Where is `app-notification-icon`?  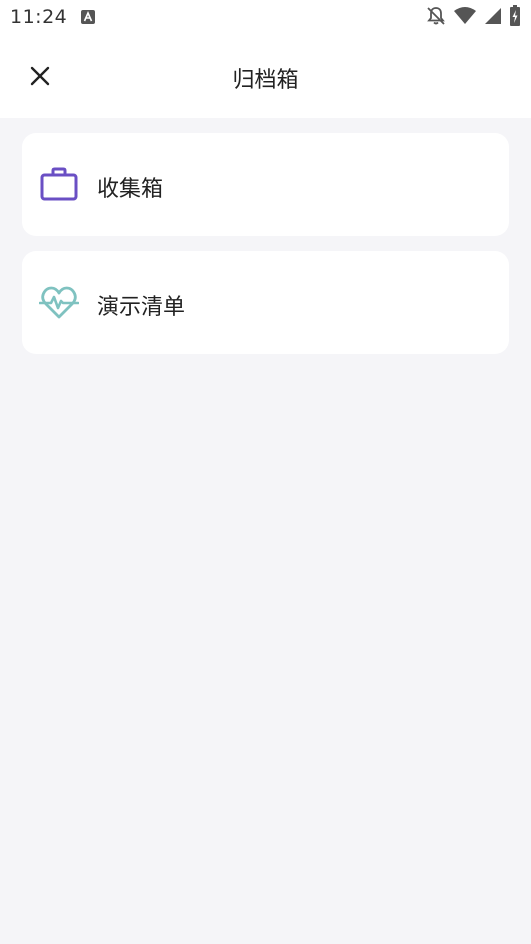 app-notification-icon is located at coordinates (88, 17).